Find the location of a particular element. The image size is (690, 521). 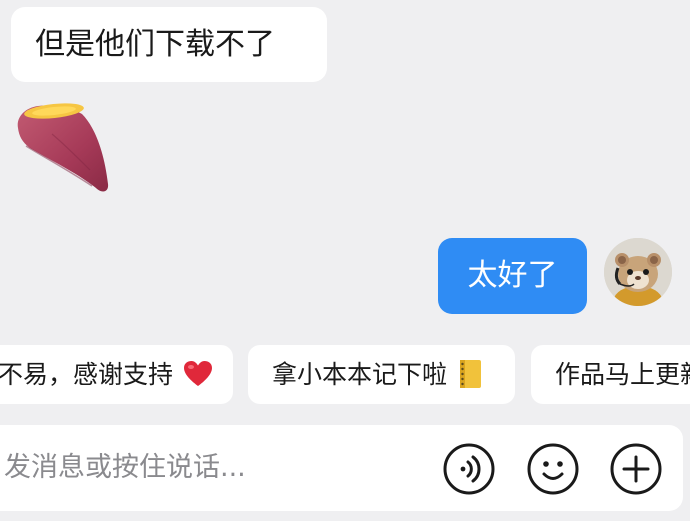

quick-reply-update: 作品马上更新 is located at coordinates (610, 374).